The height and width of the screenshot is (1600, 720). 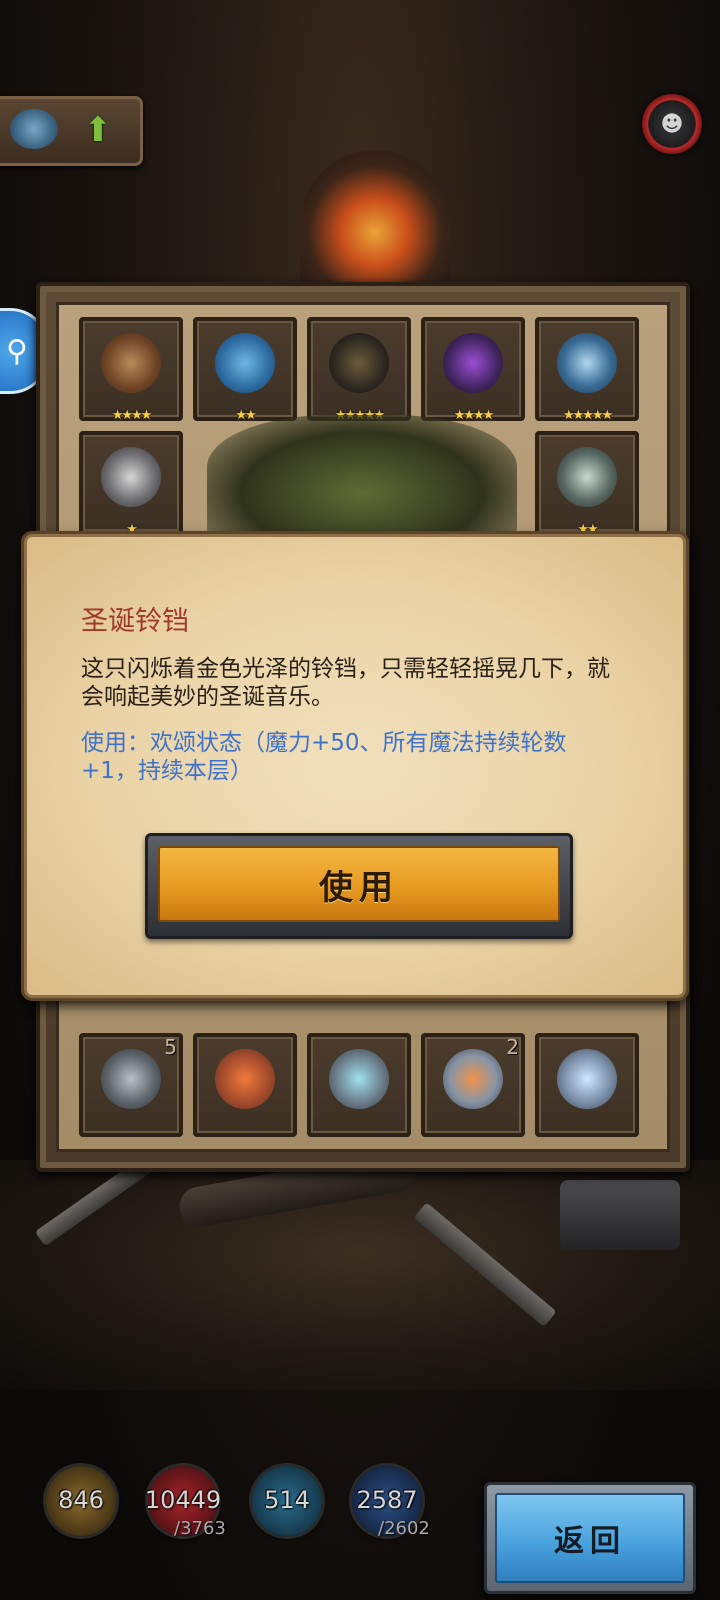 What do you see at coordinates (200, 1528) in the screenshot?
I see `hp-max: /3763` at bounding box center [200, 1528].